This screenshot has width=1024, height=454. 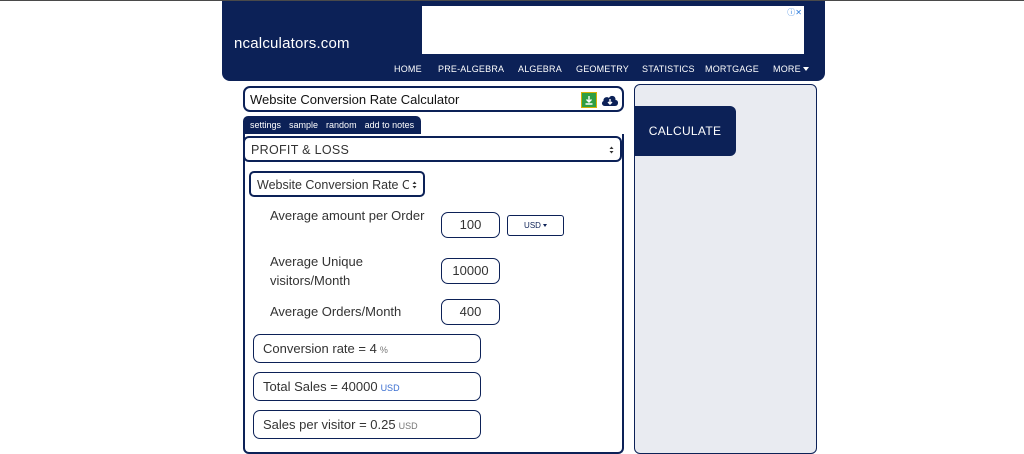 What do you see at coordinates (602, 69) in the screenshot?
I see `nav-geometry: GEOMETRY` at bounding box center [602, 69].